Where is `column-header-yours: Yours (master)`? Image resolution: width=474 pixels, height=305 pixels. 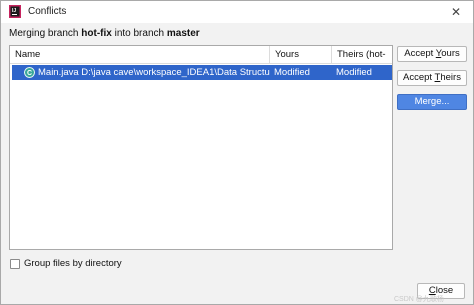 column-header-yours: Yours (master) is located at coordinates (301, 62).